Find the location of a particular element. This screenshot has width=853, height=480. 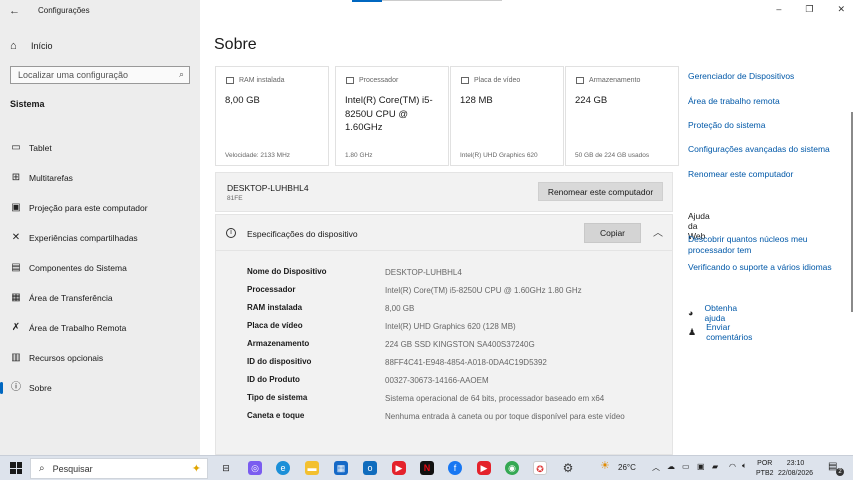

sidebar-item-label: Experiências compartilhadas is located at coordinates (83, 238).